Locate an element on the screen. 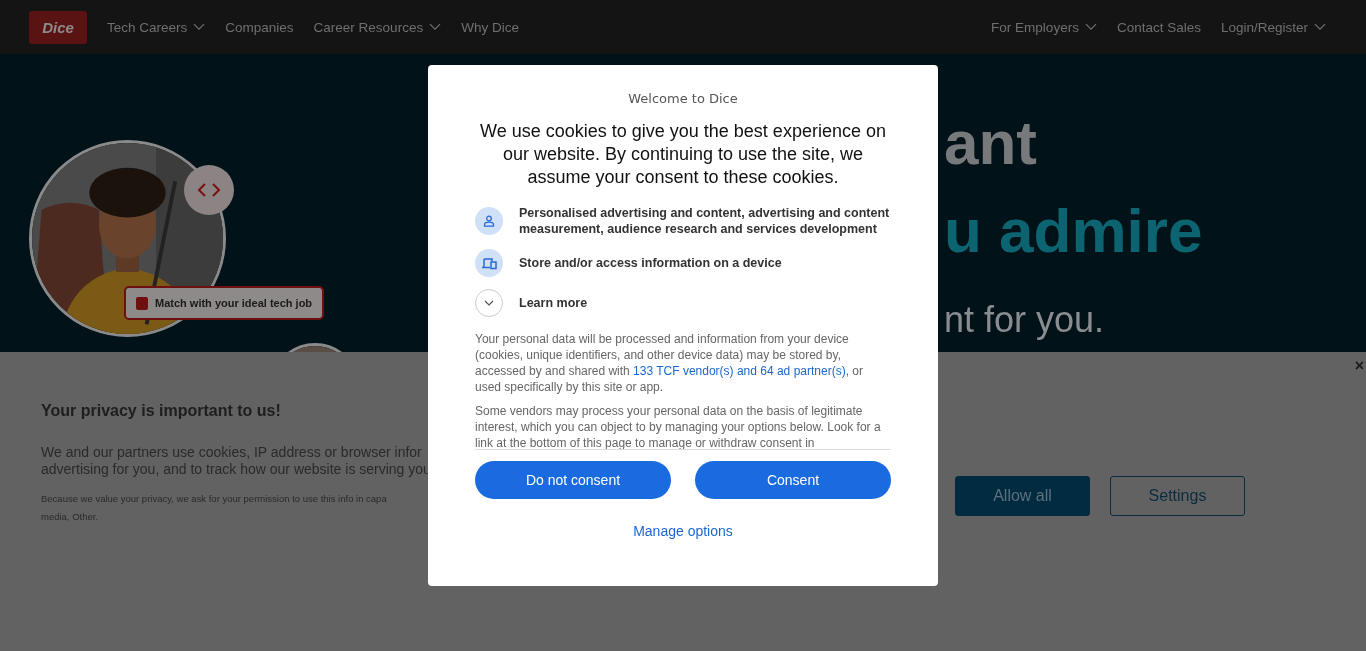 The image size is (1366, 651). manage-options-link: Manage options is located at coordinates (683, 531).